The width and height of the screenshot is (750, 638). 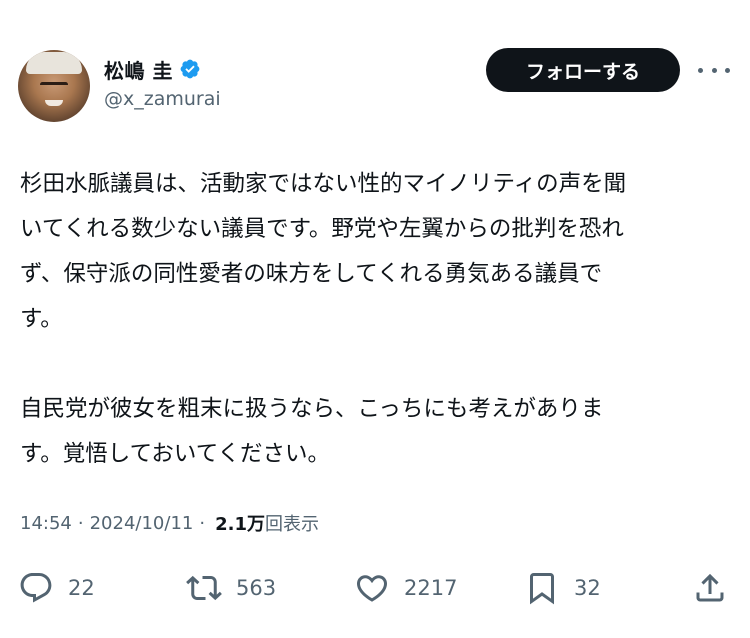 I want to click on more-icon, so click(x=714, y=70).